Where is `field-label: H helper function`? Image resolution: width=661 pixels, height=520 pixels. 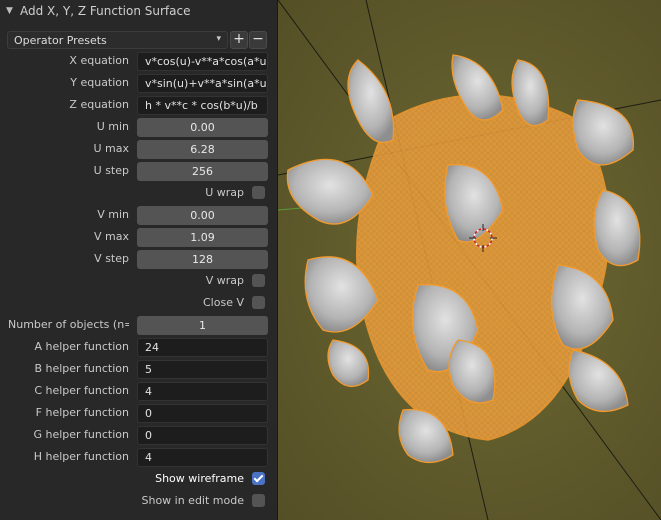
field-label: H helper function is located at coordinates (81, 456).